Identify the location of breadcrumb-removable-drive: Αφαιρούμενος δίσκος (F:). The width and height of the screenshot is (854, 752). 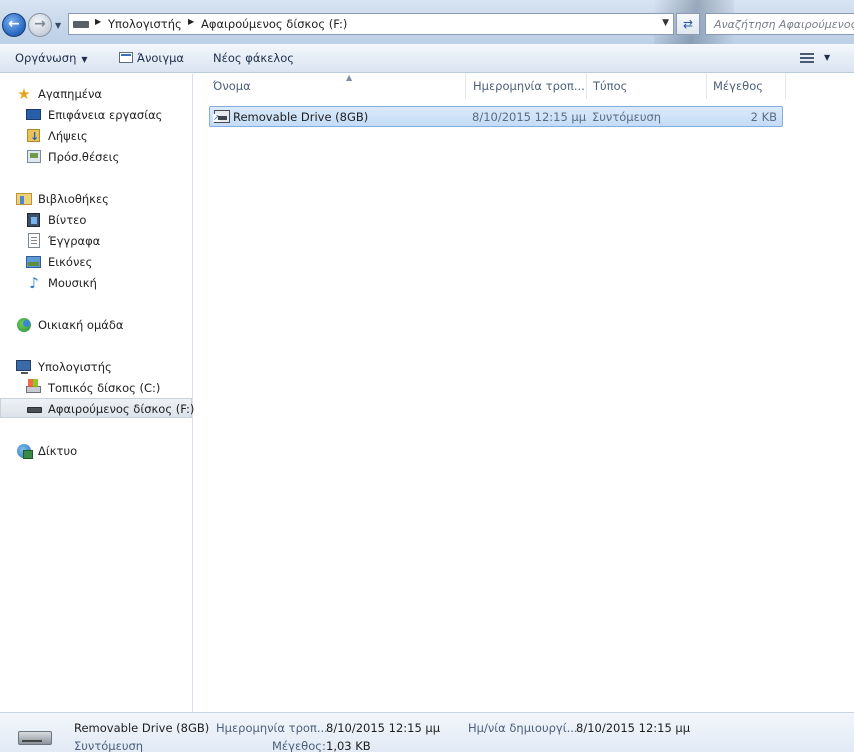
(274, 24).